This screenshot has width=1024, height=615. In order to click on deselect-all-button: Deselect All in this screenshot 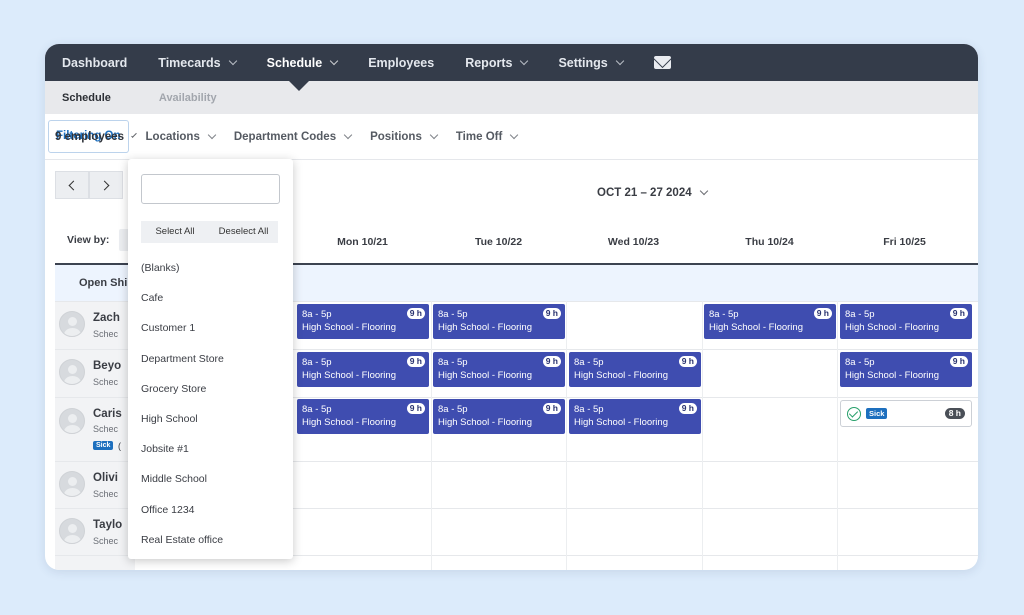, I will do `click(243, 232)`.